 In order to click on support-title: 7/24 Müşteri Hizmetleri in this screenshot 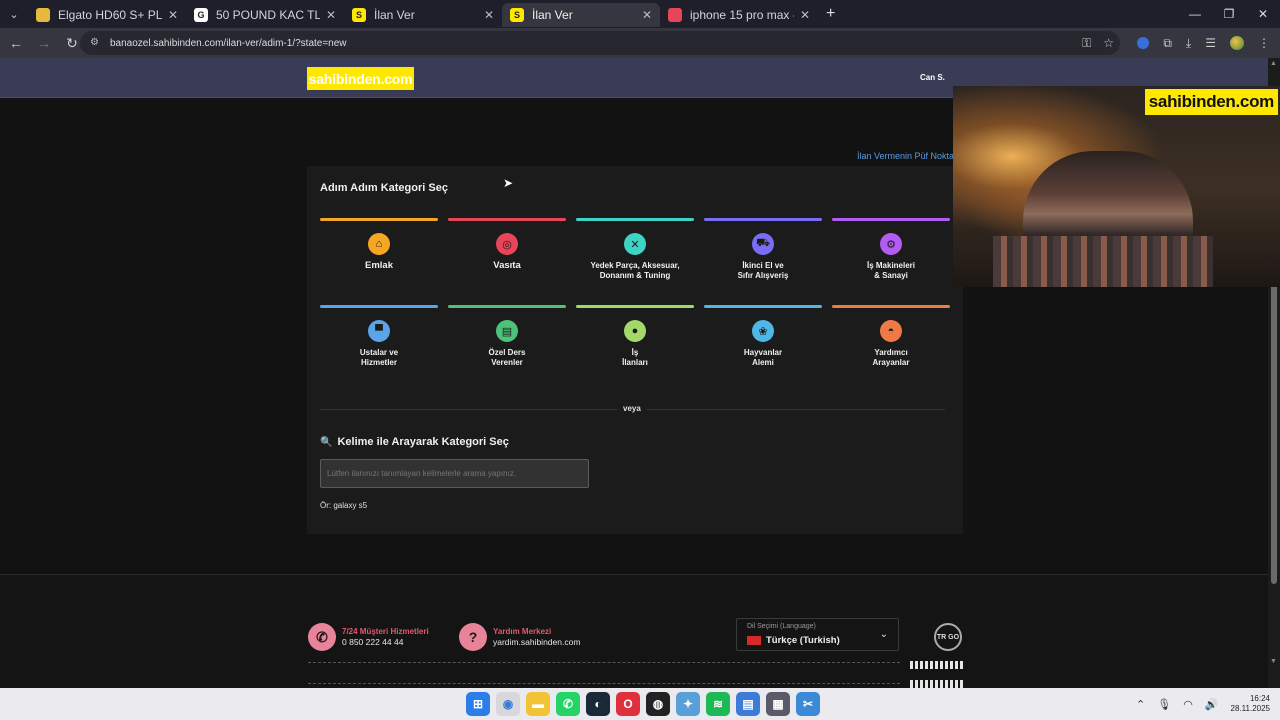, I will do `click(385, 631)`.